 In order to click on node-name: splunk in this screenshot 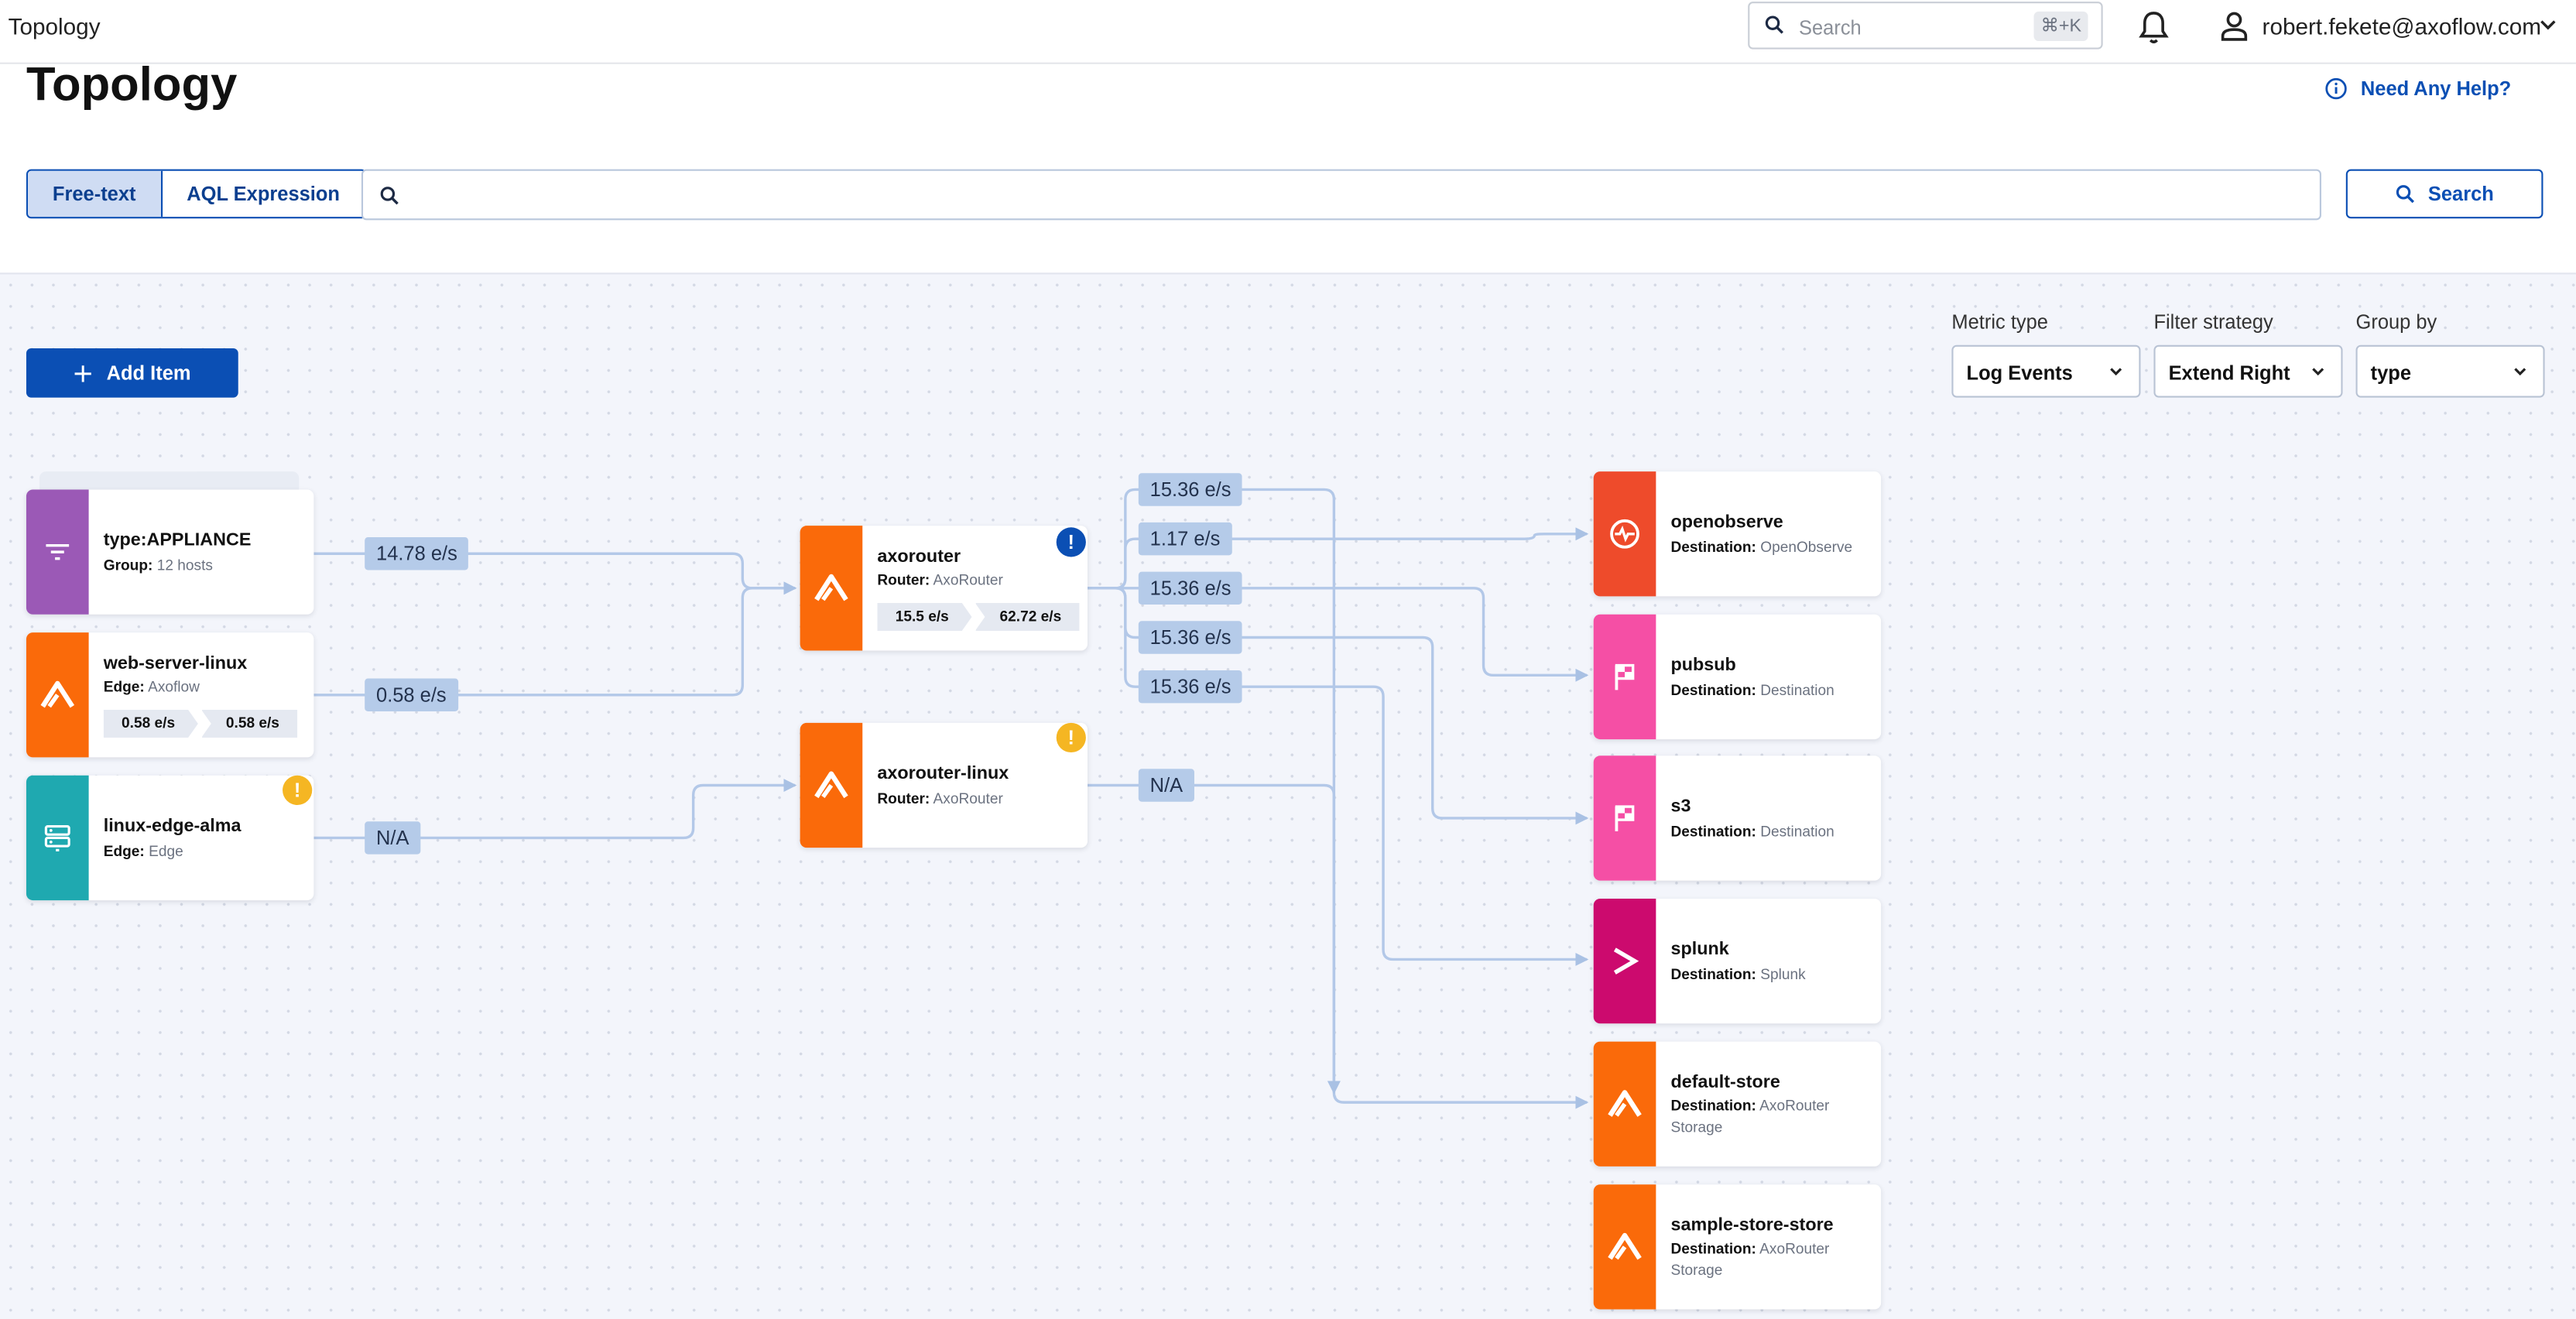, I will do `click(1700, 950)`.